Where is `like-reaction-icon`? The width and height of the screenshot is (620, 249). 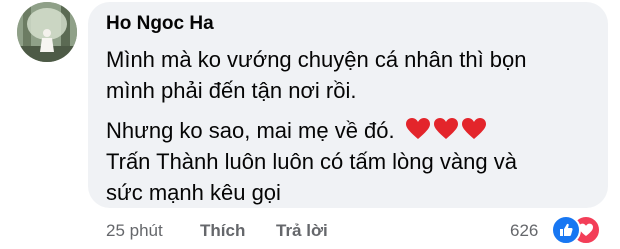
like-reaction-icon is located at coordinates (566, 230).